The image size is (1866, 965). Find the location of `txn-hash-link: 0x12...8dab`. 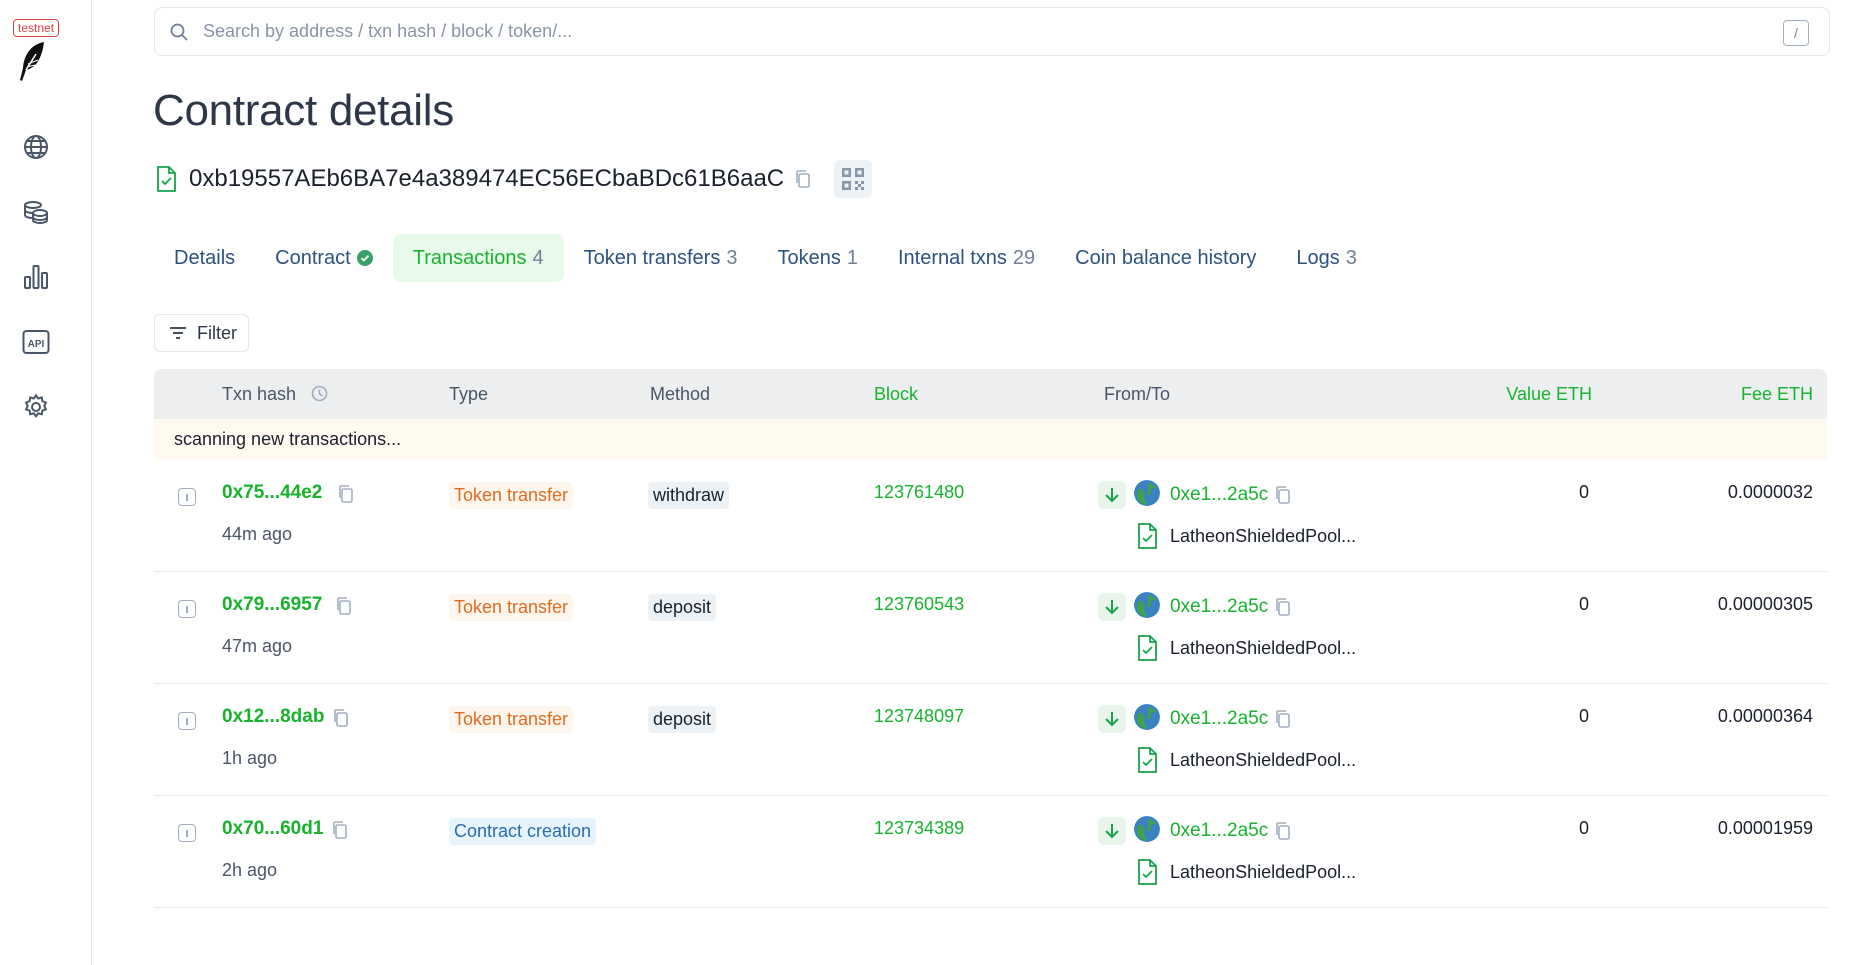

txn-hash-link: 0x12...8dab is located at coordinates (273, 717).